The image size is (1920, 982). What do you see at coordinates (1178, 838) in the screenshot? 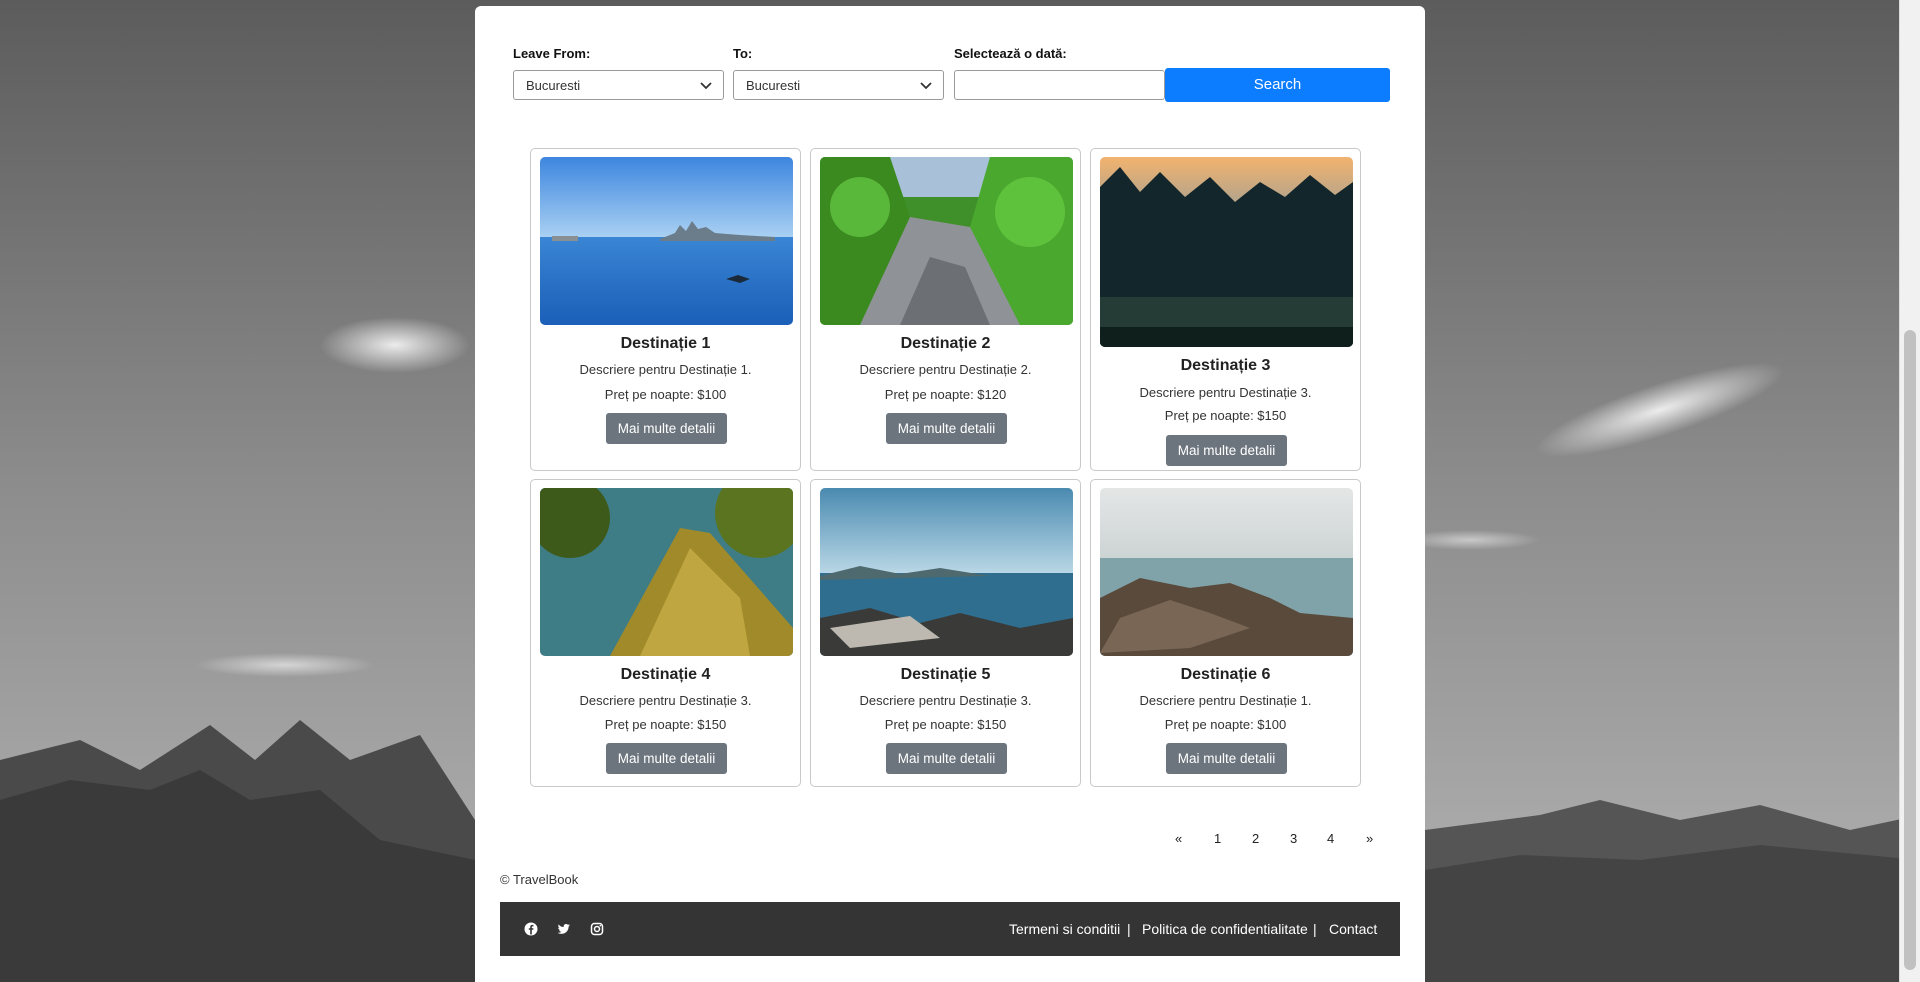
I see `pagination-prev: «` at bounding box center [1178, 838].